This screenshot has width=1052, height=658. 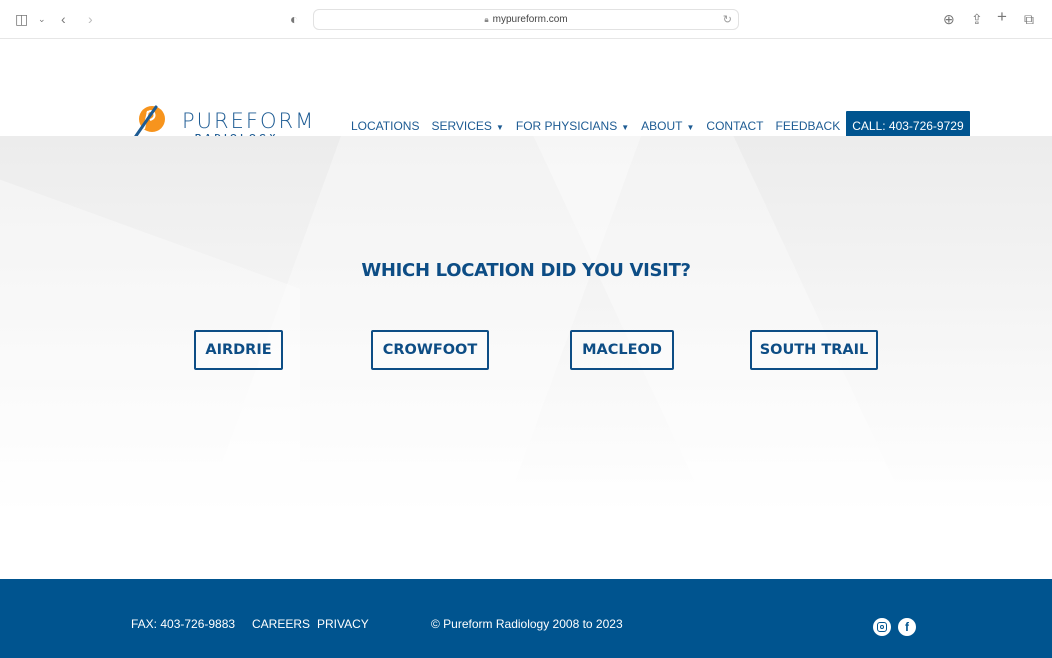 I want to click on back-icon: ‹, so click(x=63, y=19).